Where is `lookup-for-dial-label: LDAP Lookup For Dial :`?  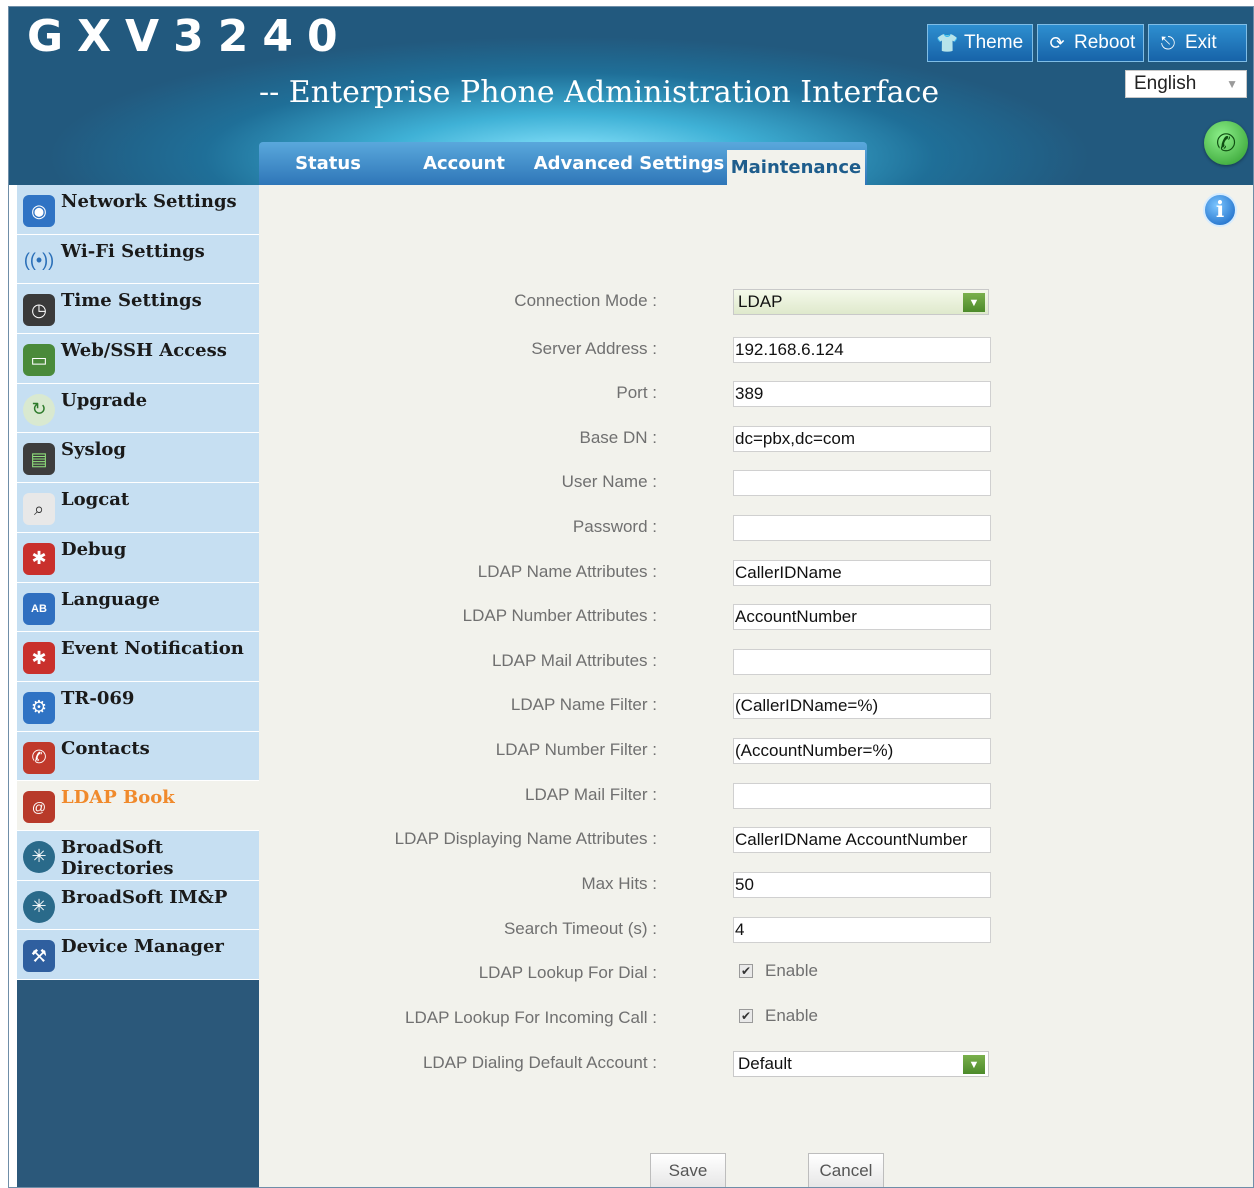
lookup-for-dial-label: LDAP Lookup For Dial : is located at coordinates (567, 972).